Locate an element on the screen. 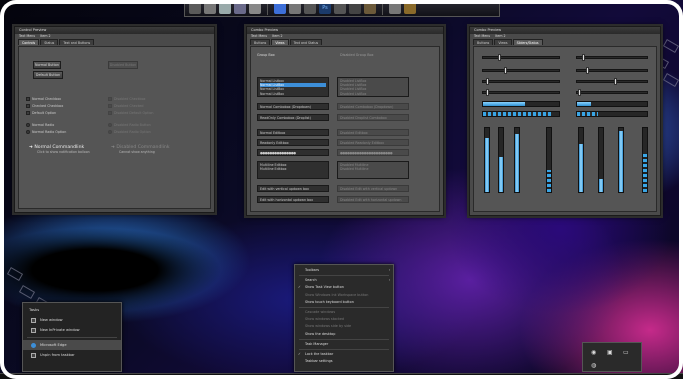 The width and height of the screenshot is (683, 379). normal-button: Normal Button is located at coordinates (47, 65).